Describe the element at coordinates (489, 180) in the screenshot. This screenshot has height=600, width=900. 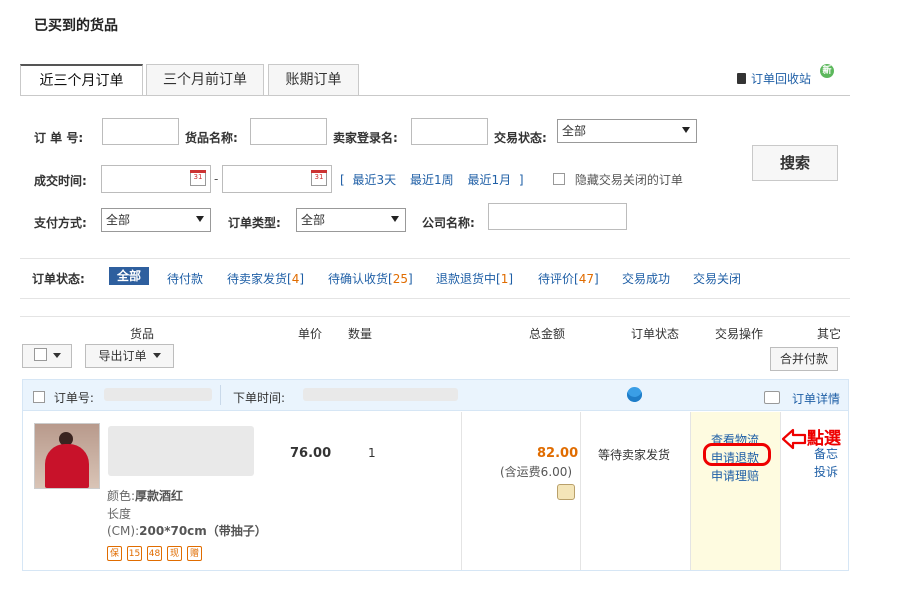
I see `quick-range-1month: 最近1月` at that location.